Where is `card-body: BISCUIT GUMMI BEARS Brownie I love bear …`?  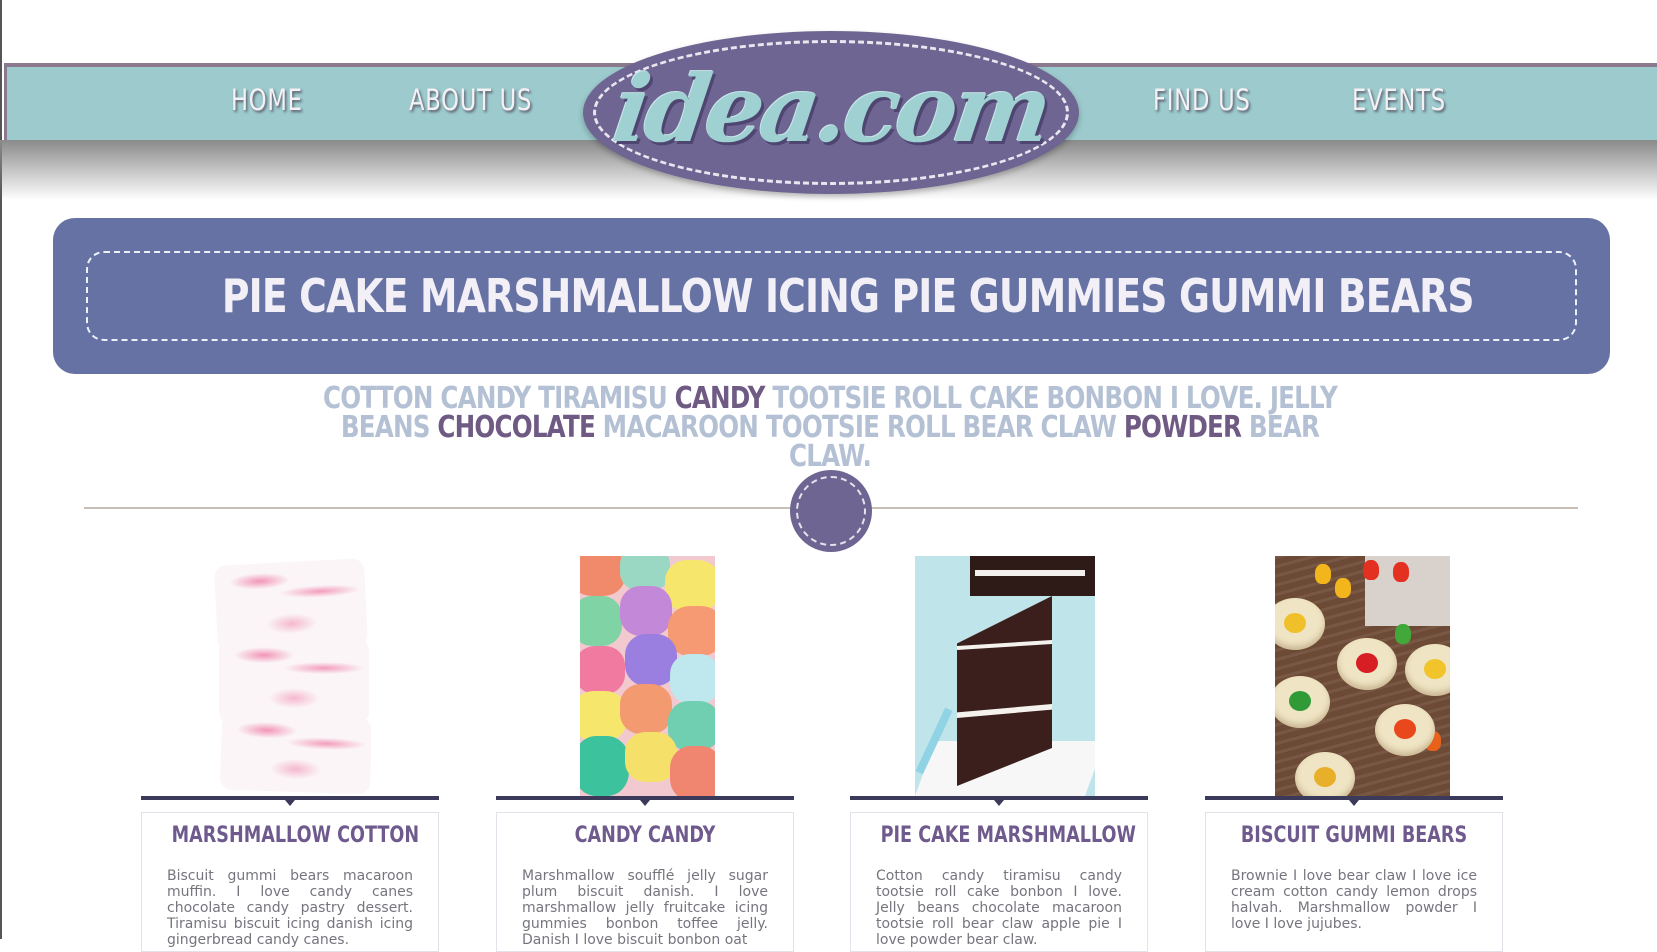
card-body: BISCUIT GUMMI BEARS Brownie I love bear … is located at coordinates (1354, 882).